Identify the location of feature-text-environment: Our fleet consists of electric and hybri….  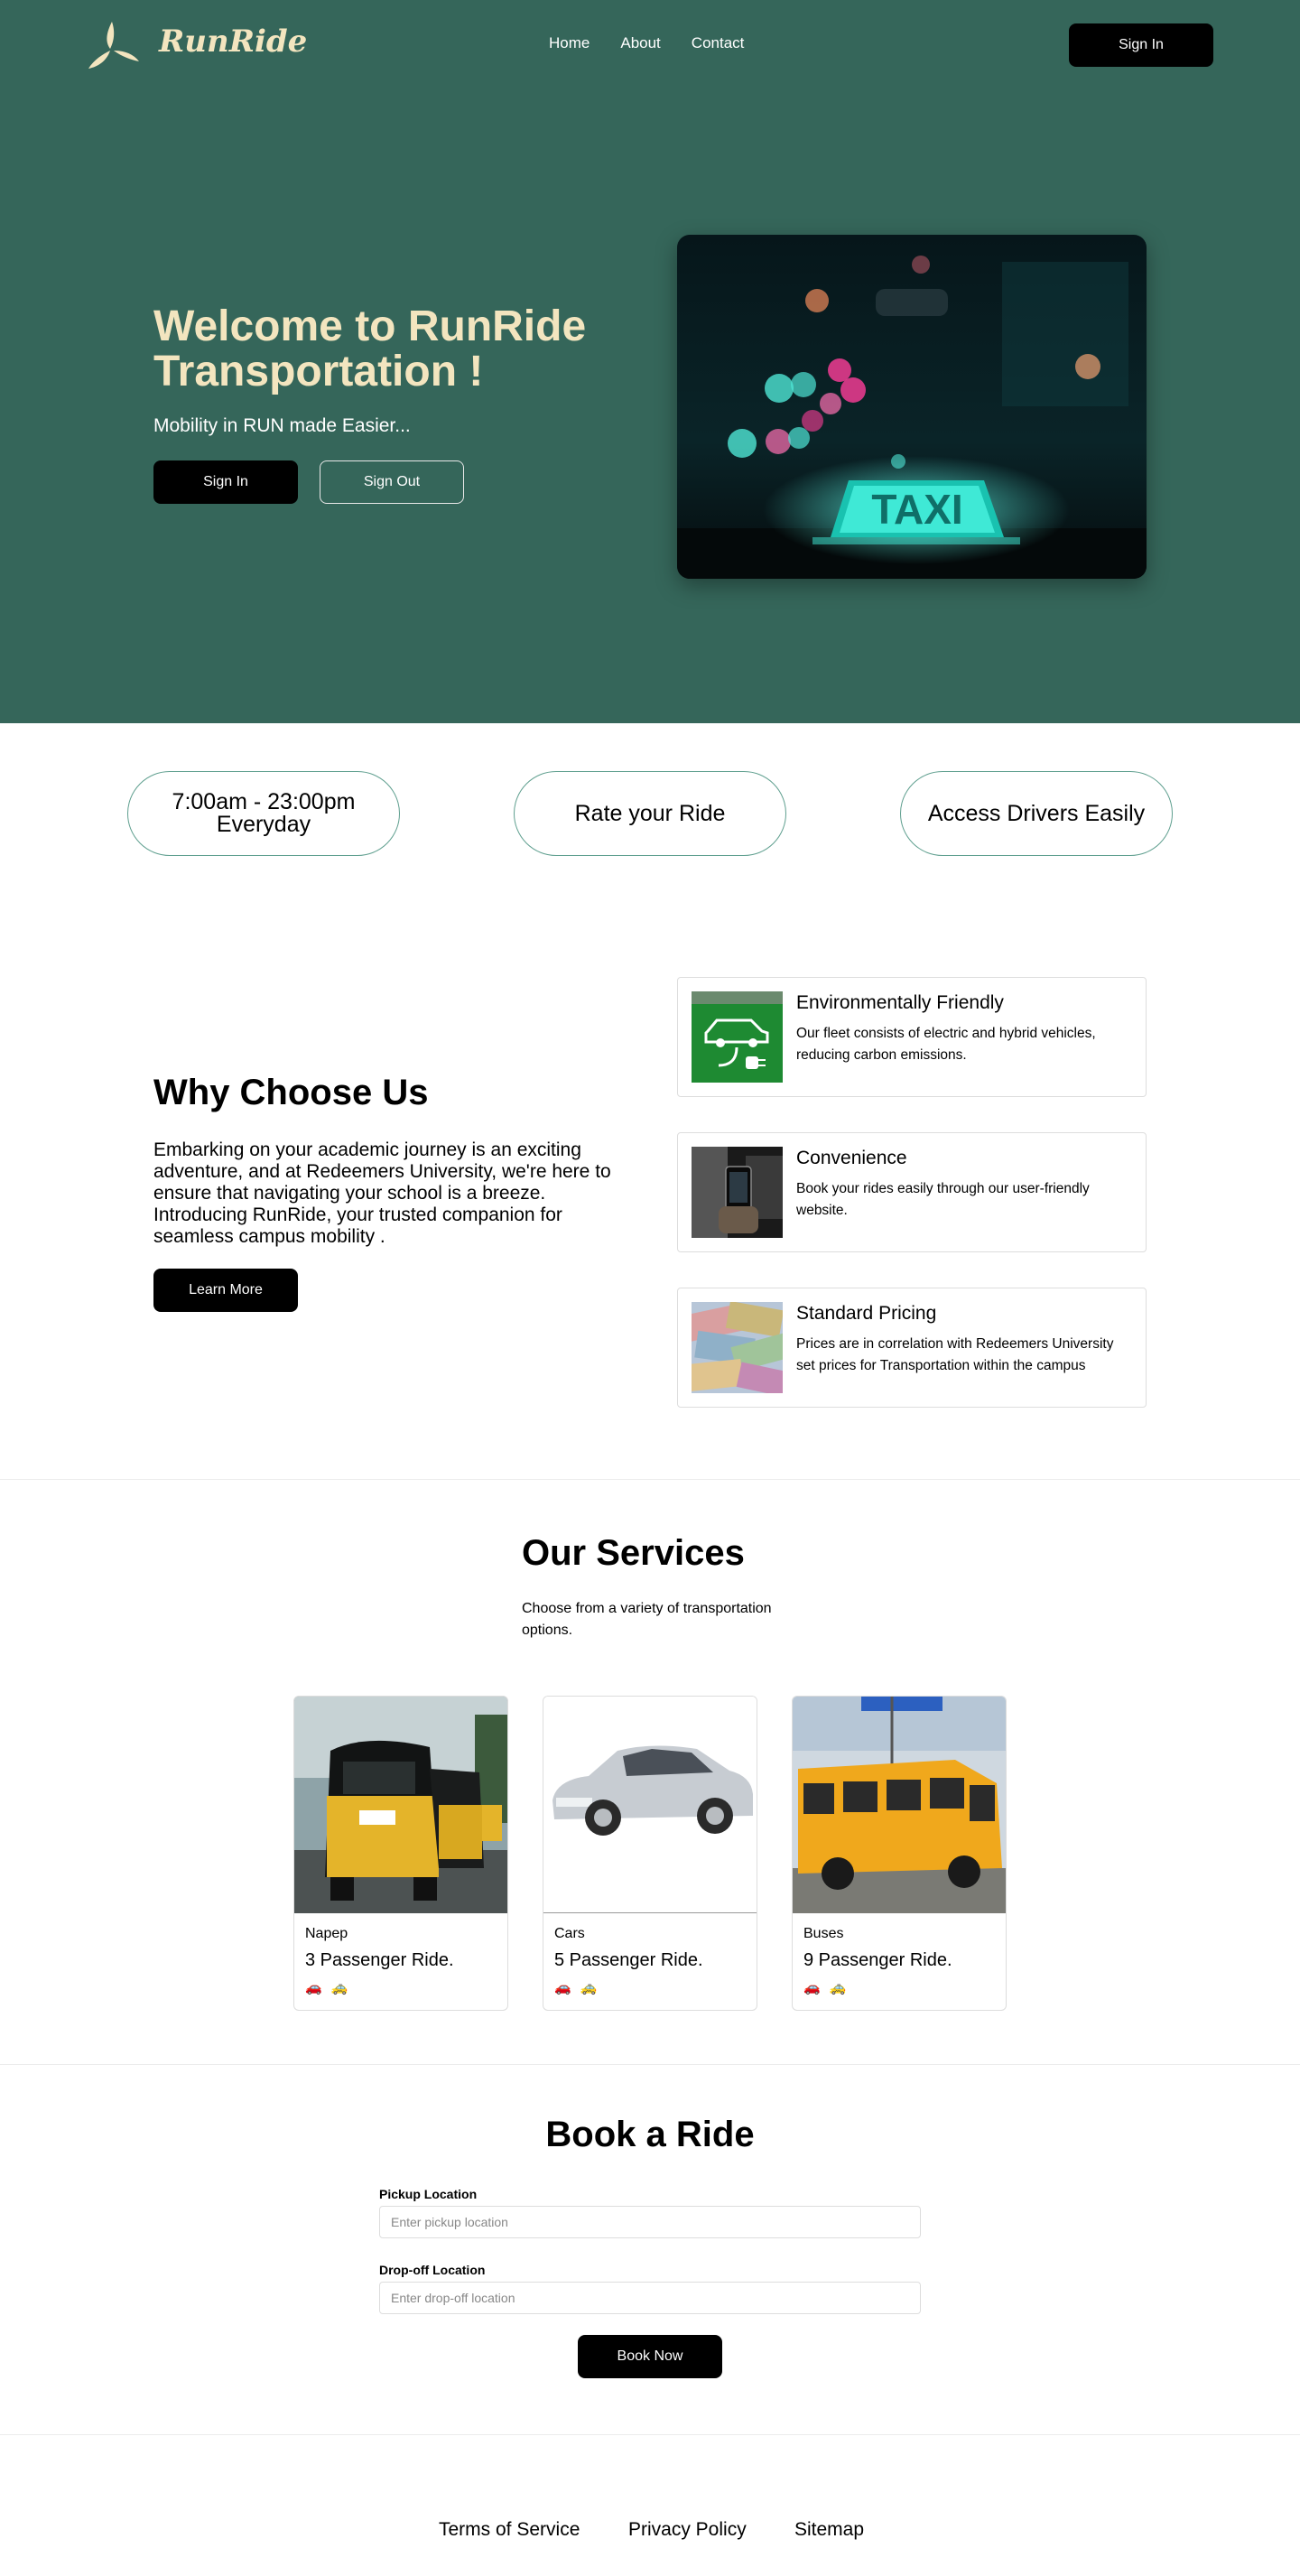
(946, 1044).